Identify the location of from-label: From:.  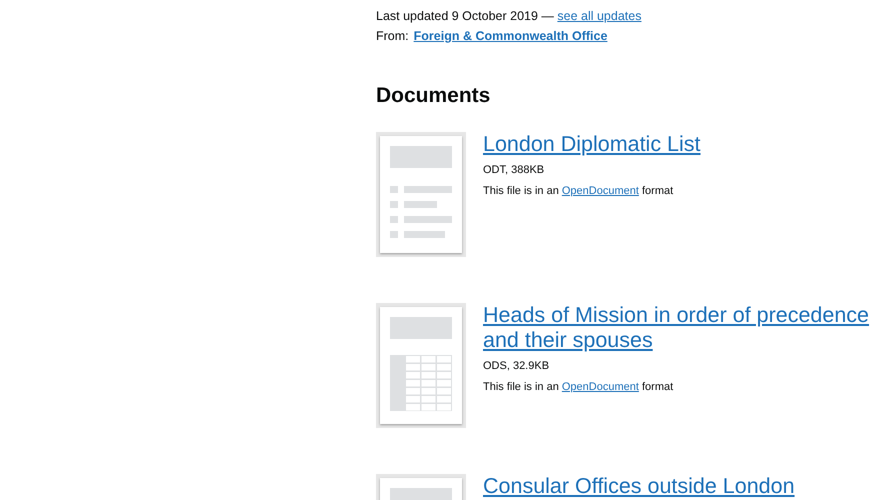
(392, 36).